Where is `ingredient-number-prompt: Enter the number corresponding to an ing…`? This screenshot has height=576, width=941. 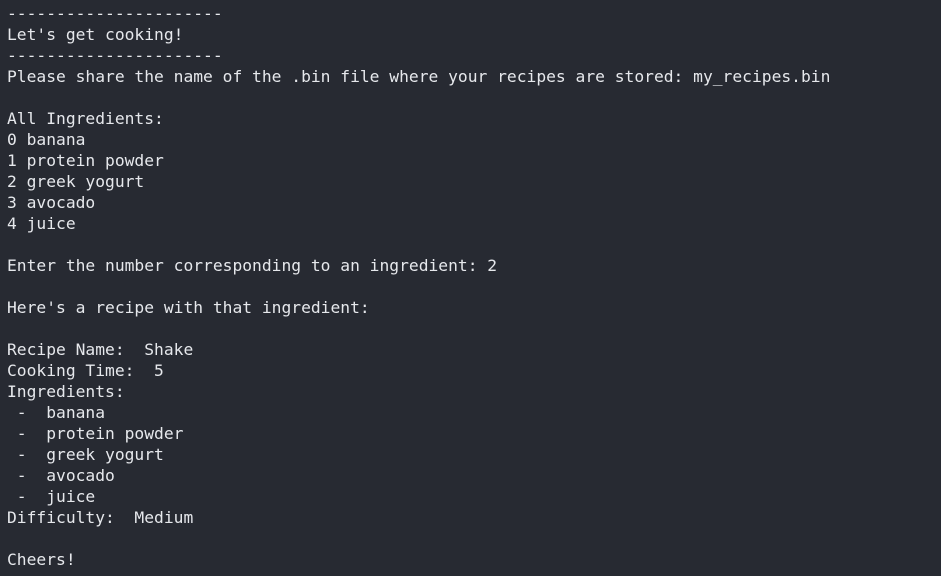
ingredient-number-prompt: Enter the number corresponding to an ing… is located at coordinates (252, 265).